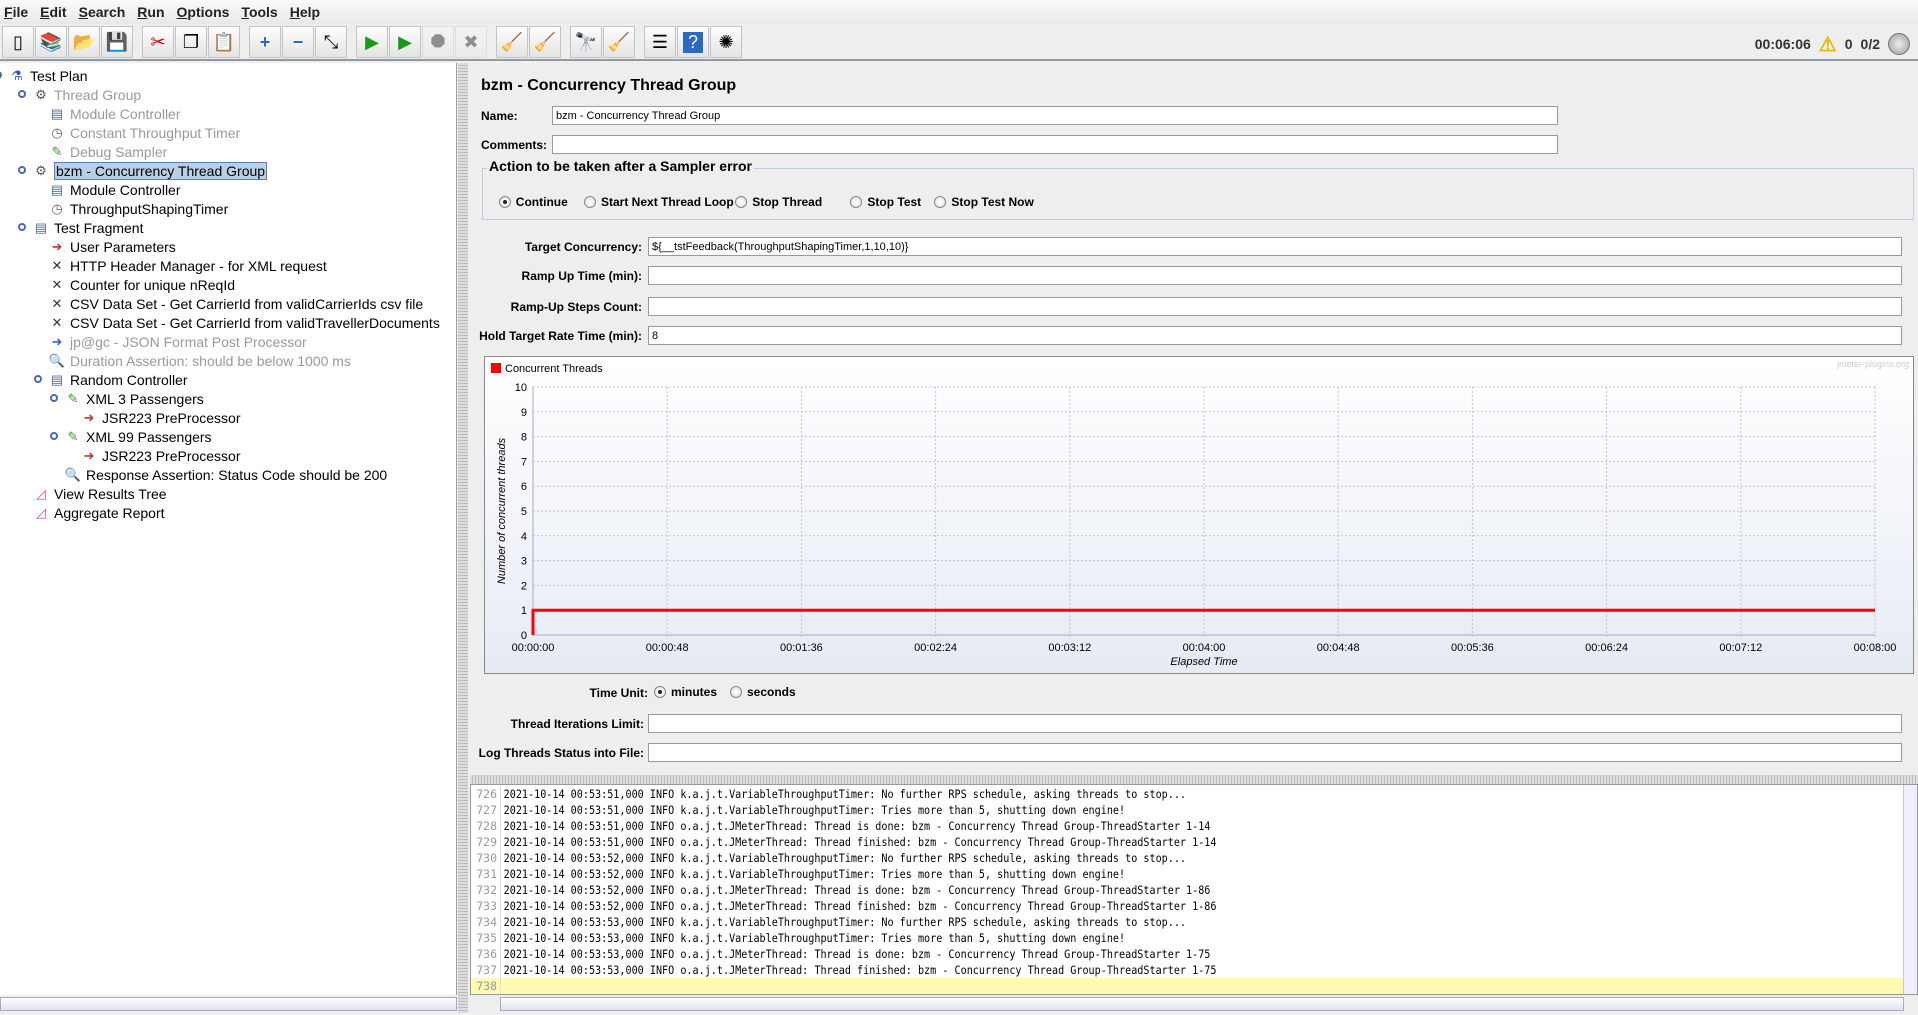  What do you see at coordinates (177, 341) in the screenshot?
I see `tree-node: ➜ jp@gc - JSON Format Post Processor` at bounding box center [177, 341].